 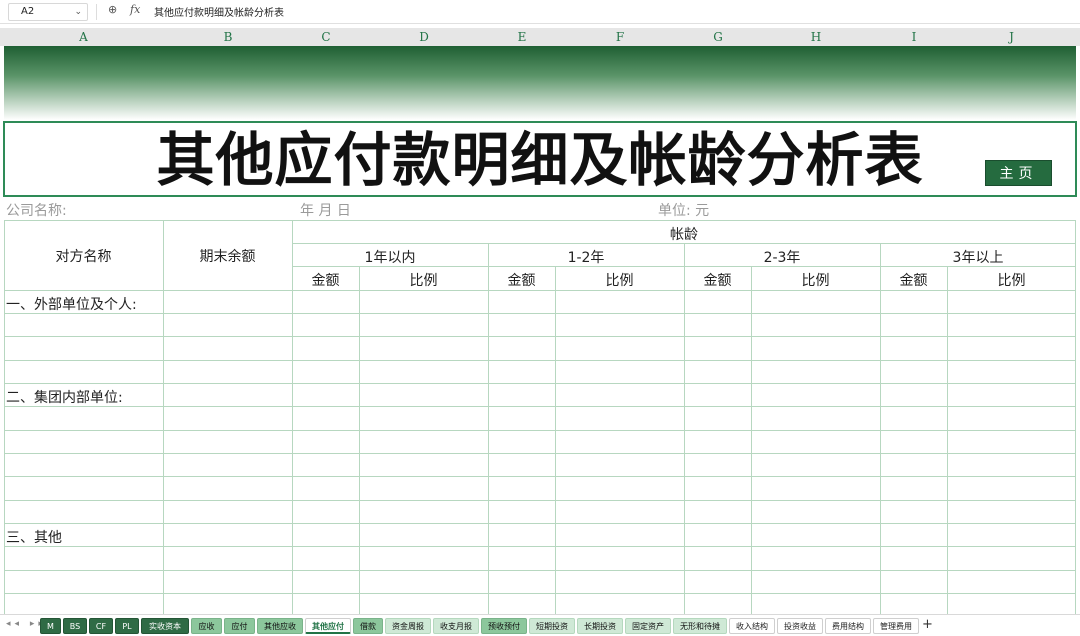 What do you see at coordinates (112, 9) in the screenshot?
I see `zoom-icon: ⊕` at bounding box center [112, 9].